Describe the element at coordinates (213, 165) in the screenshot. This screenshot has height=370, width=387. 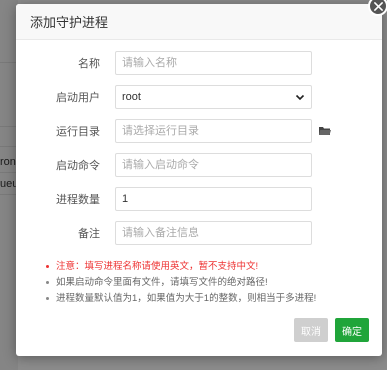
I see `cmd-input` at that location.